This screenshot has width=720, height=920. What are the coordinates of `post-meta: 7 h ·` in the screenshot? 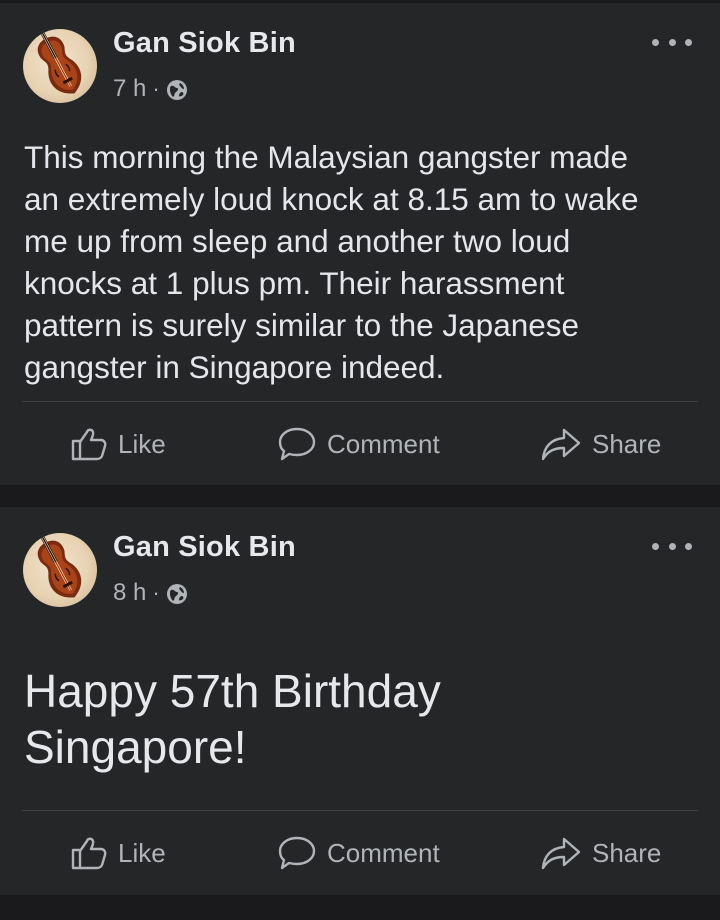 It's located at (150, 89).